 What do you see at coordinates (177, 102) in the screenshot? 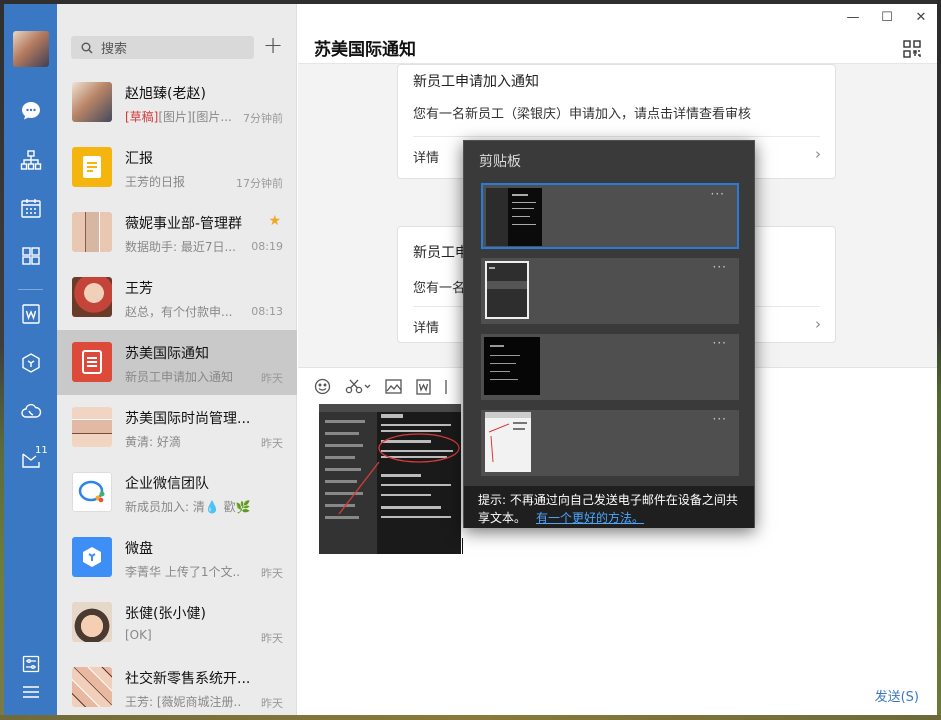
I see `chat-item-zhaoxuzhen: 赵旭臻(老赵) [草稿][图片][图片... 7分钟前` at bounding box center [177, 102].